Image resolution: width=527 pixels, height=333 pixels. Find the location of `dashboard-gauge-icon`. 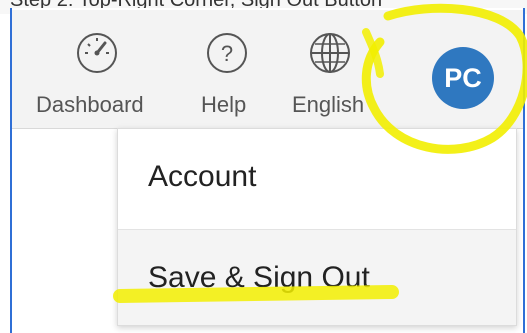

dashboard-gauge-icon is located at coordinates (97, 53).